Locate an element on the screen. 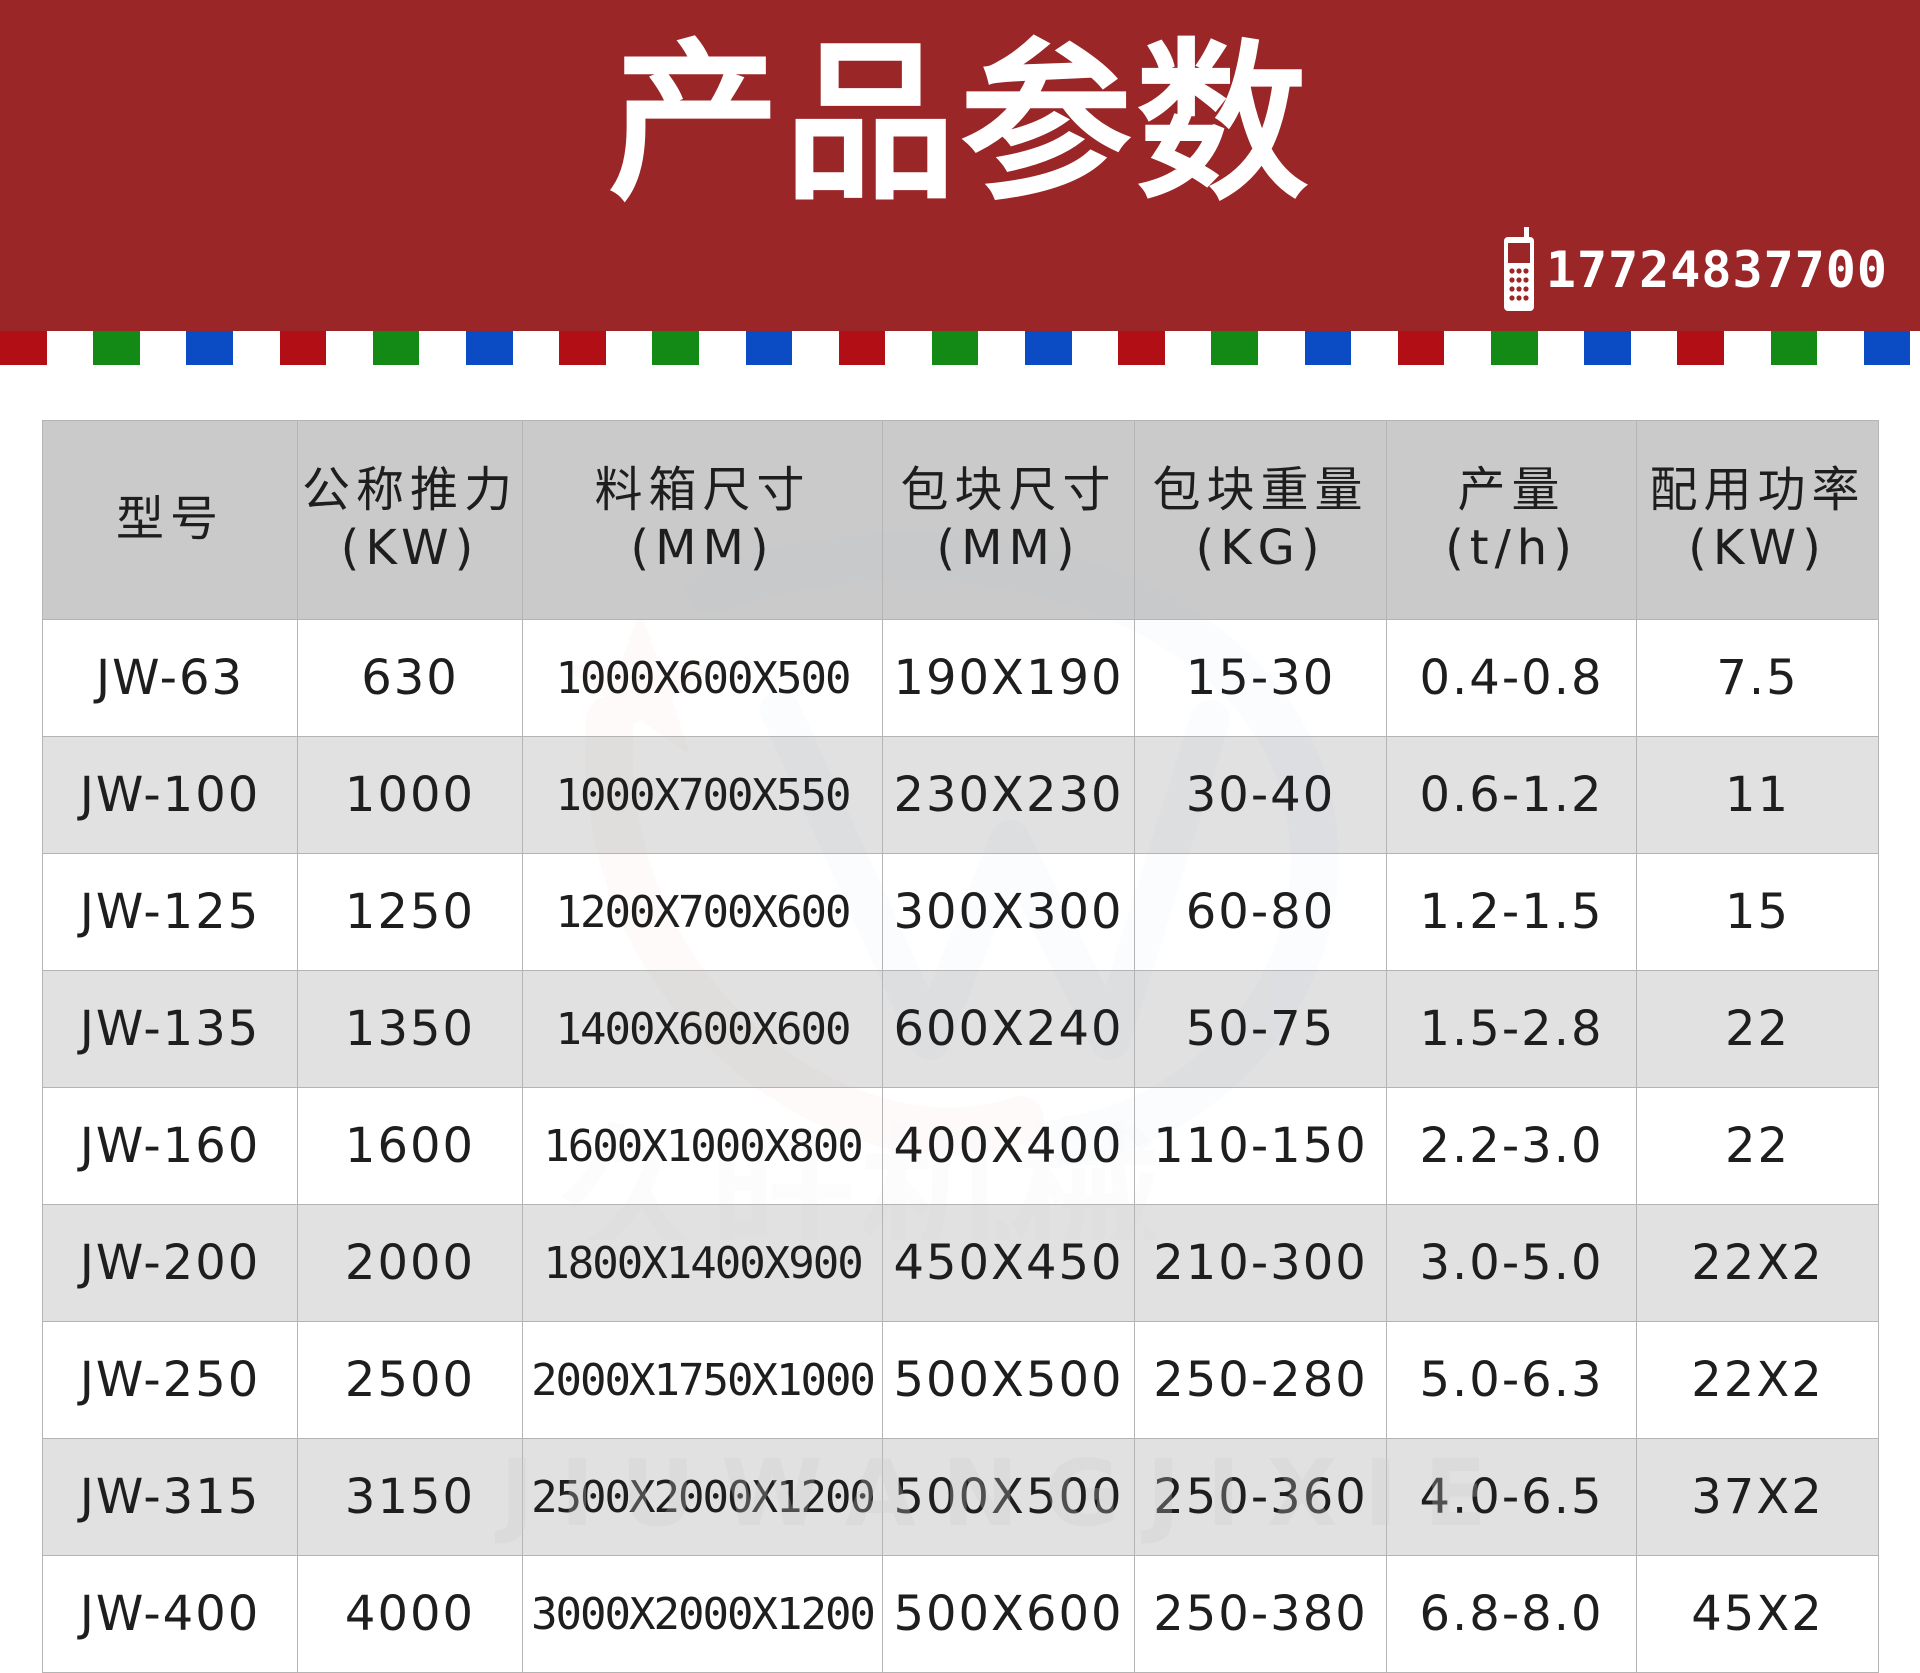  table-cell: 5.0-6.3 is located at coordinates (1511, 1380).